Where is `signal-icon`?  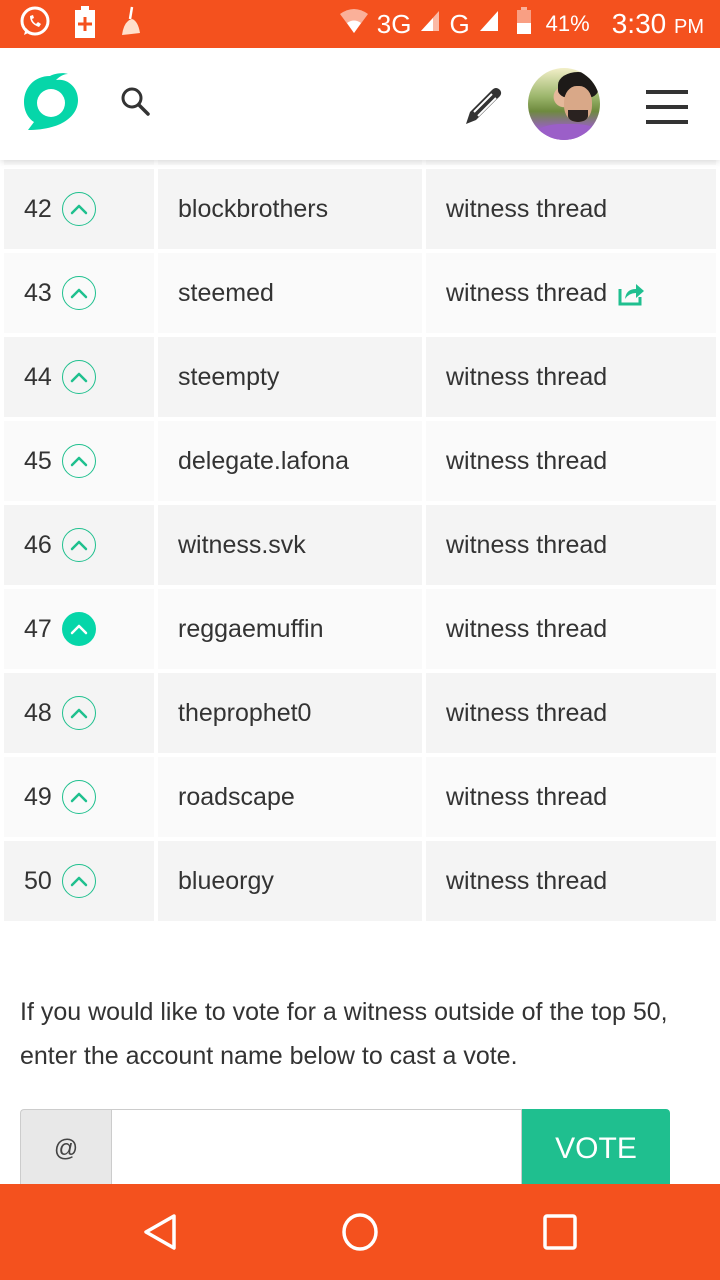
signal-icon is located at coordinates (430, 24).